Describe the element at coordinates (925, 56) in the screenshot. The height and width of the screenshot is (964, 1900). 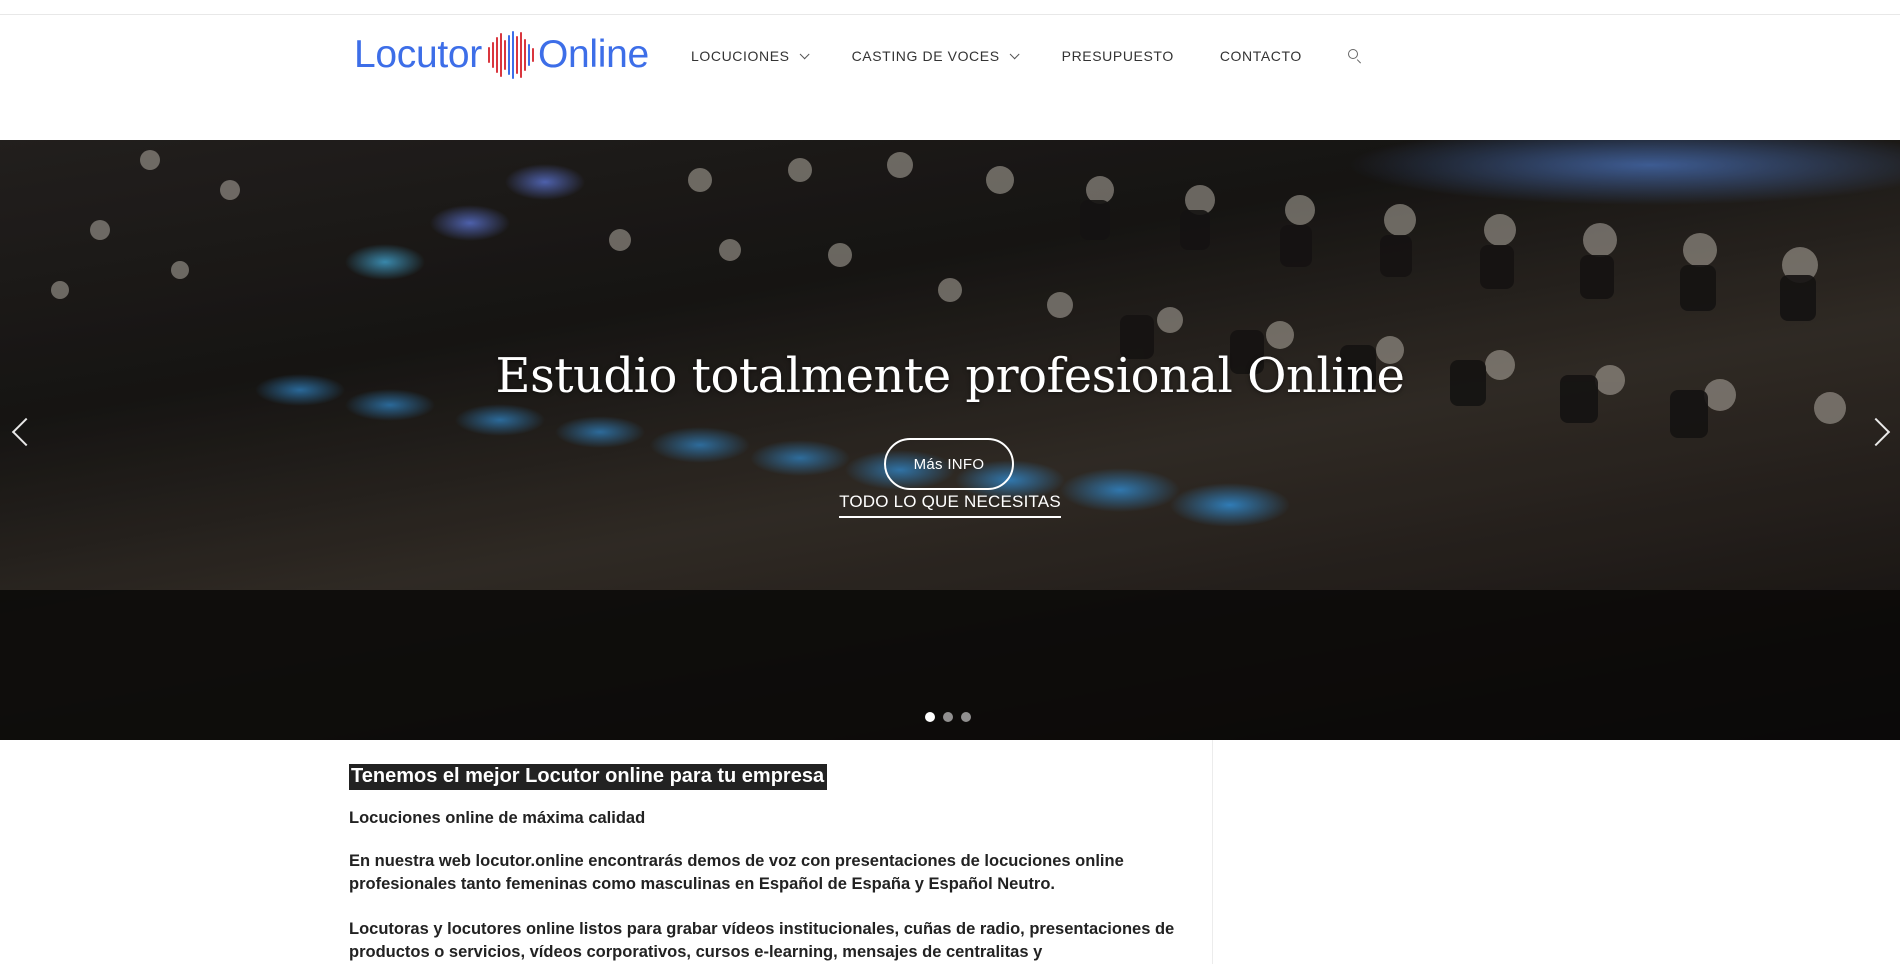
I see `nav-item-label: CASTING DE VOCES` at that location.